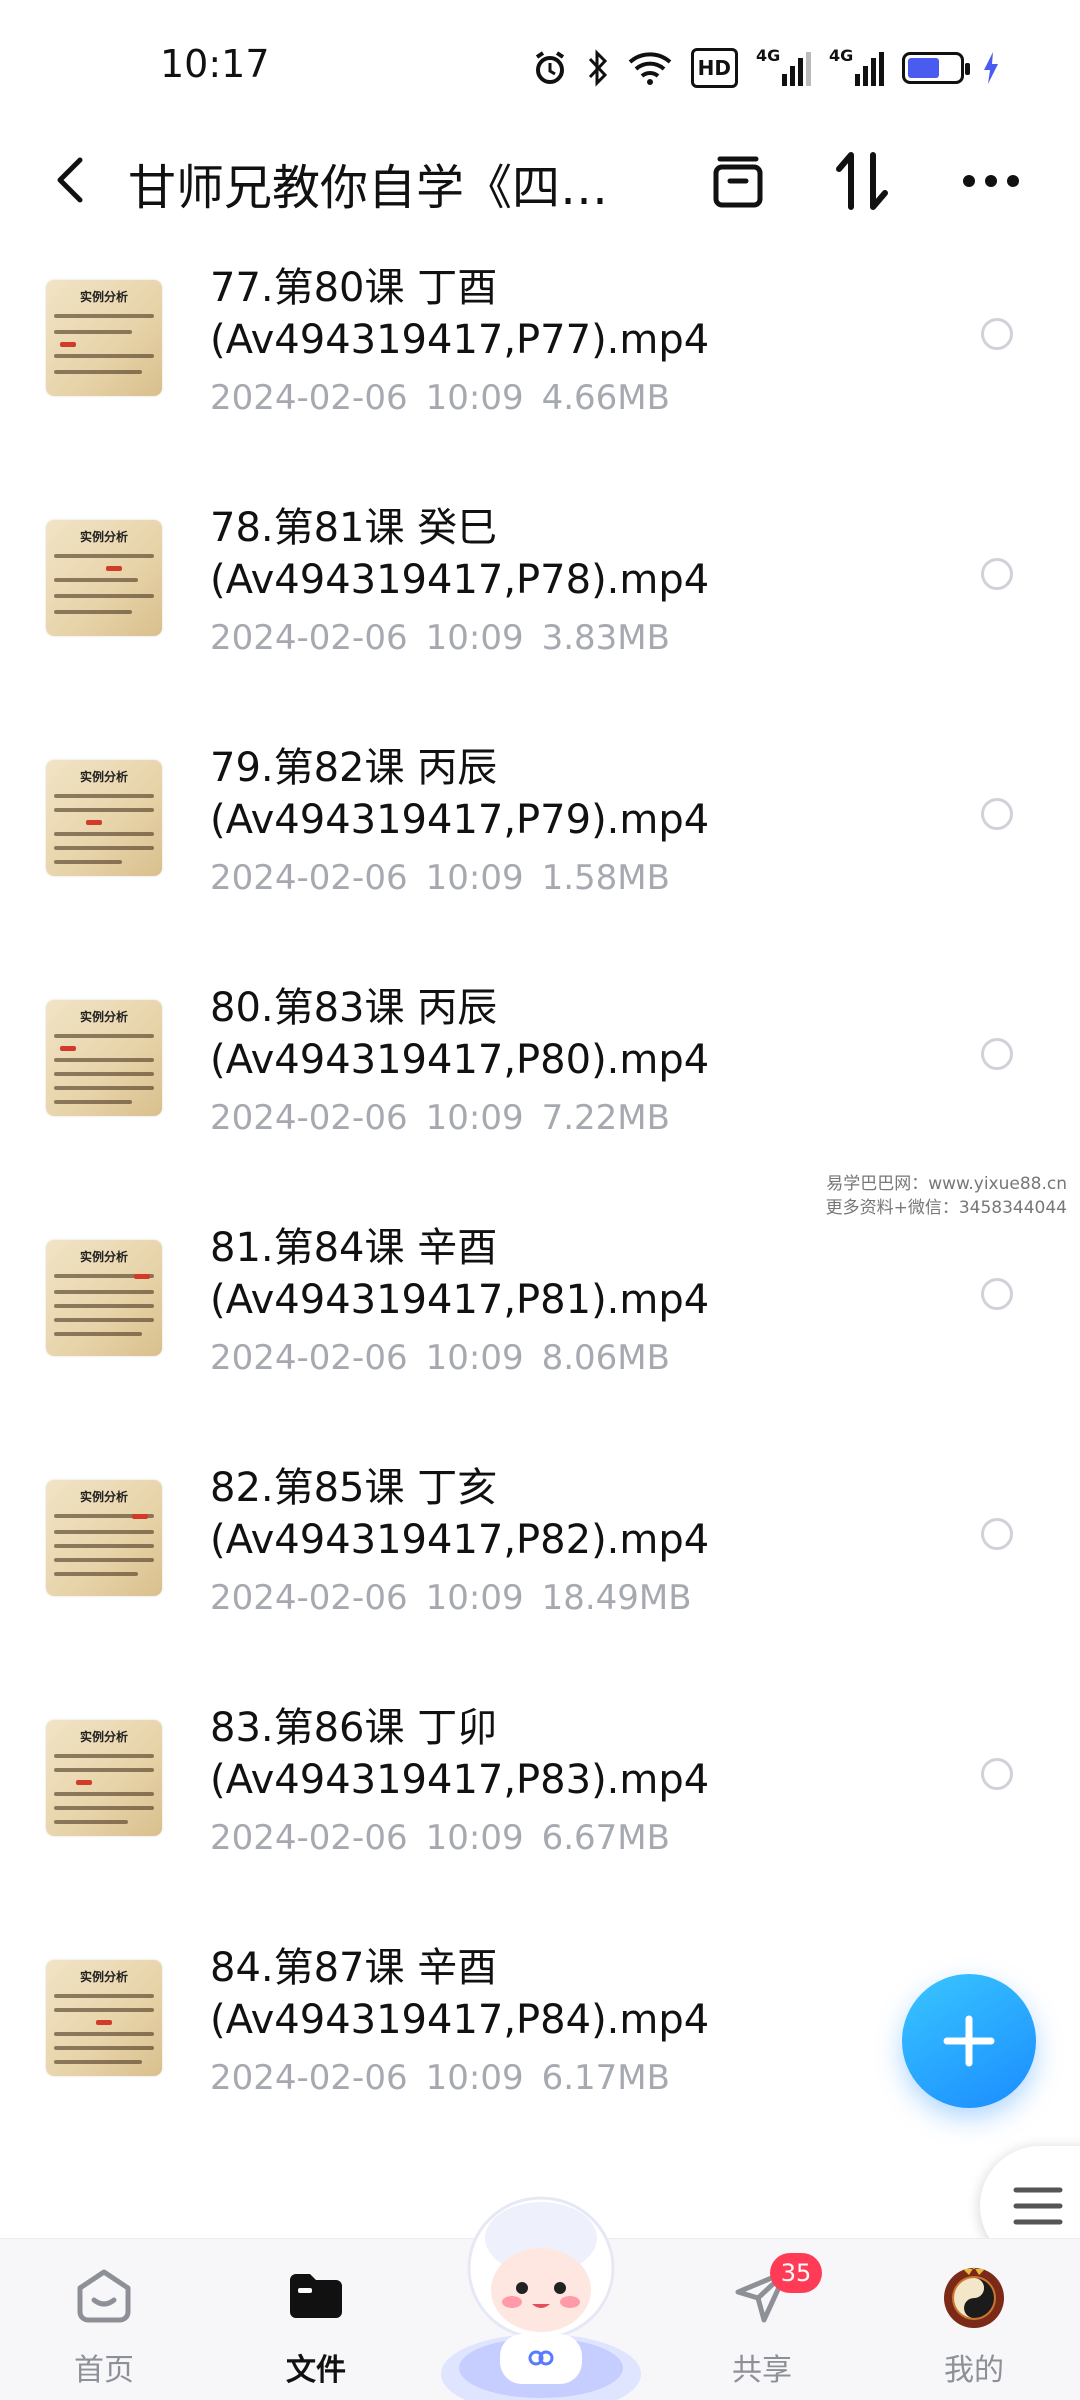 This screenshot has height=2400, width=1080. Describe the element at coordinates (460, 1994) in the screenshot. I see `file-name: 84.第87课 辛酉 (Av494319417,P84).mp4` at that location.